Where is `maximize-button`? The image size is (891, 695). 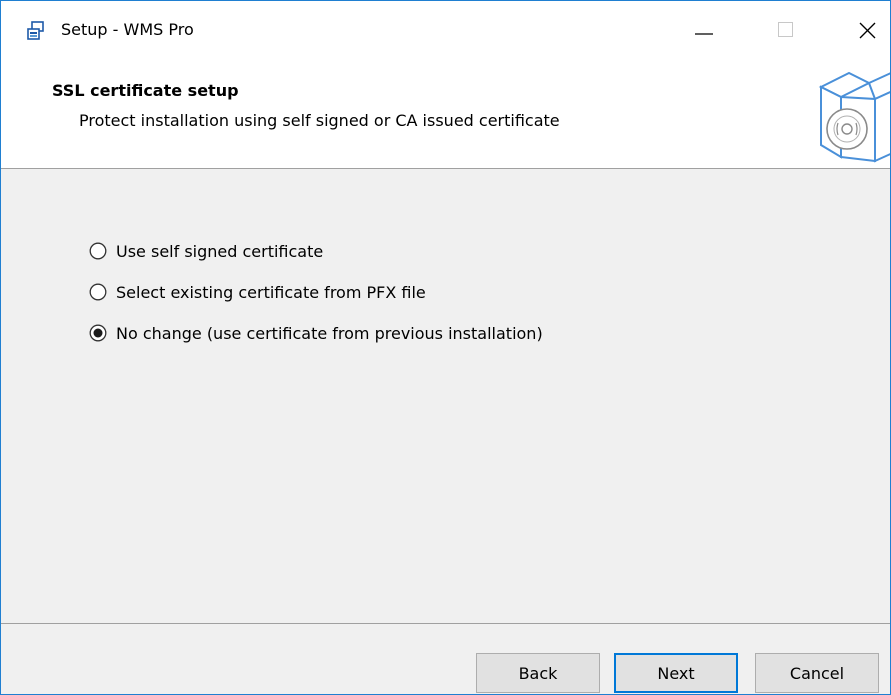
maximize-button is located at coordinates (788, 31).